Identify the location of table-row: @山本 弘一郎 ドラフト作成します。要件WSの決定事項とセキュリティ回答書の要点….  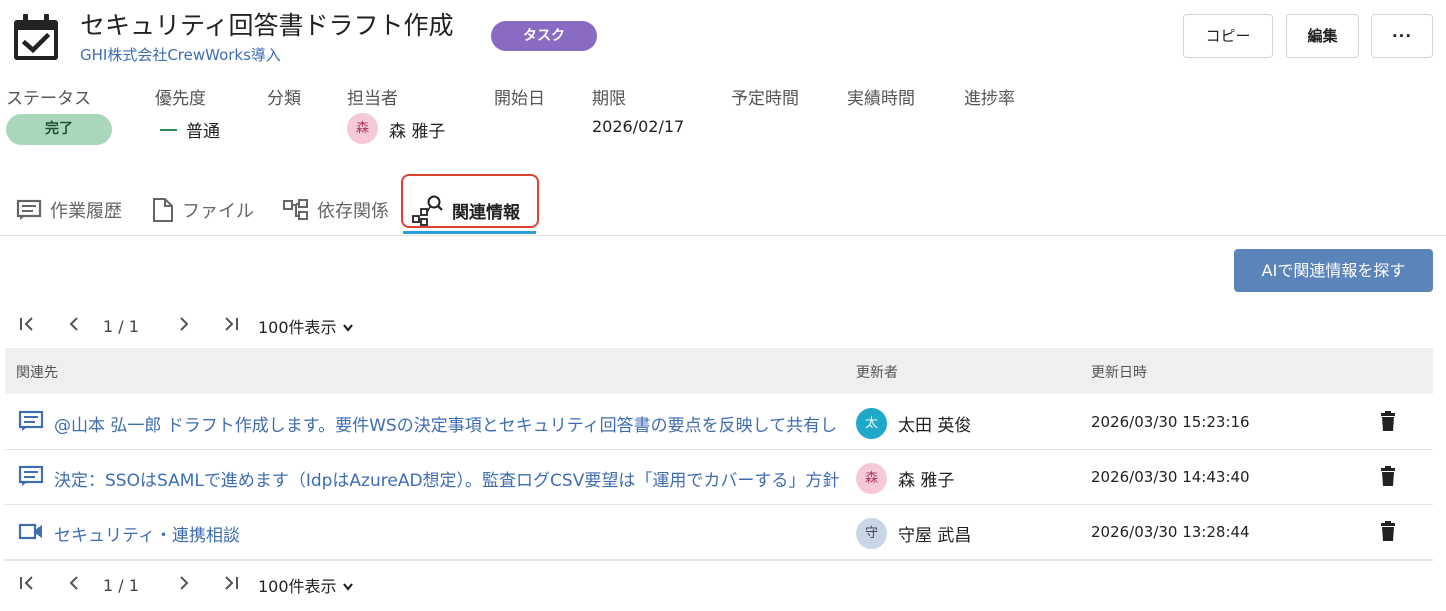
(719, 422).